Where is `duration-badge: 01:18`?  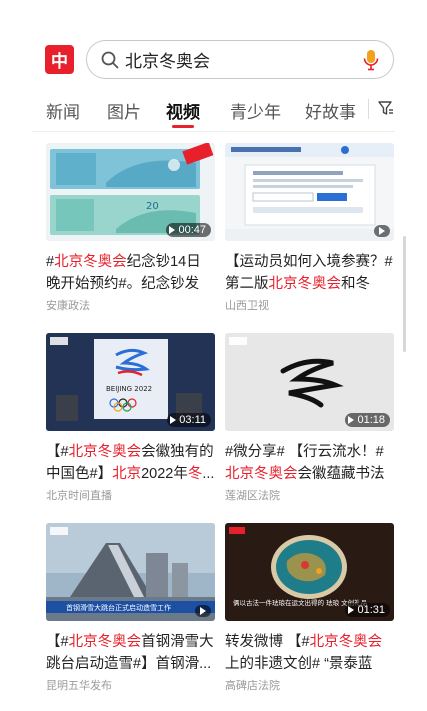 duration-badge: 01:18 is located at coordinates (367, 420).